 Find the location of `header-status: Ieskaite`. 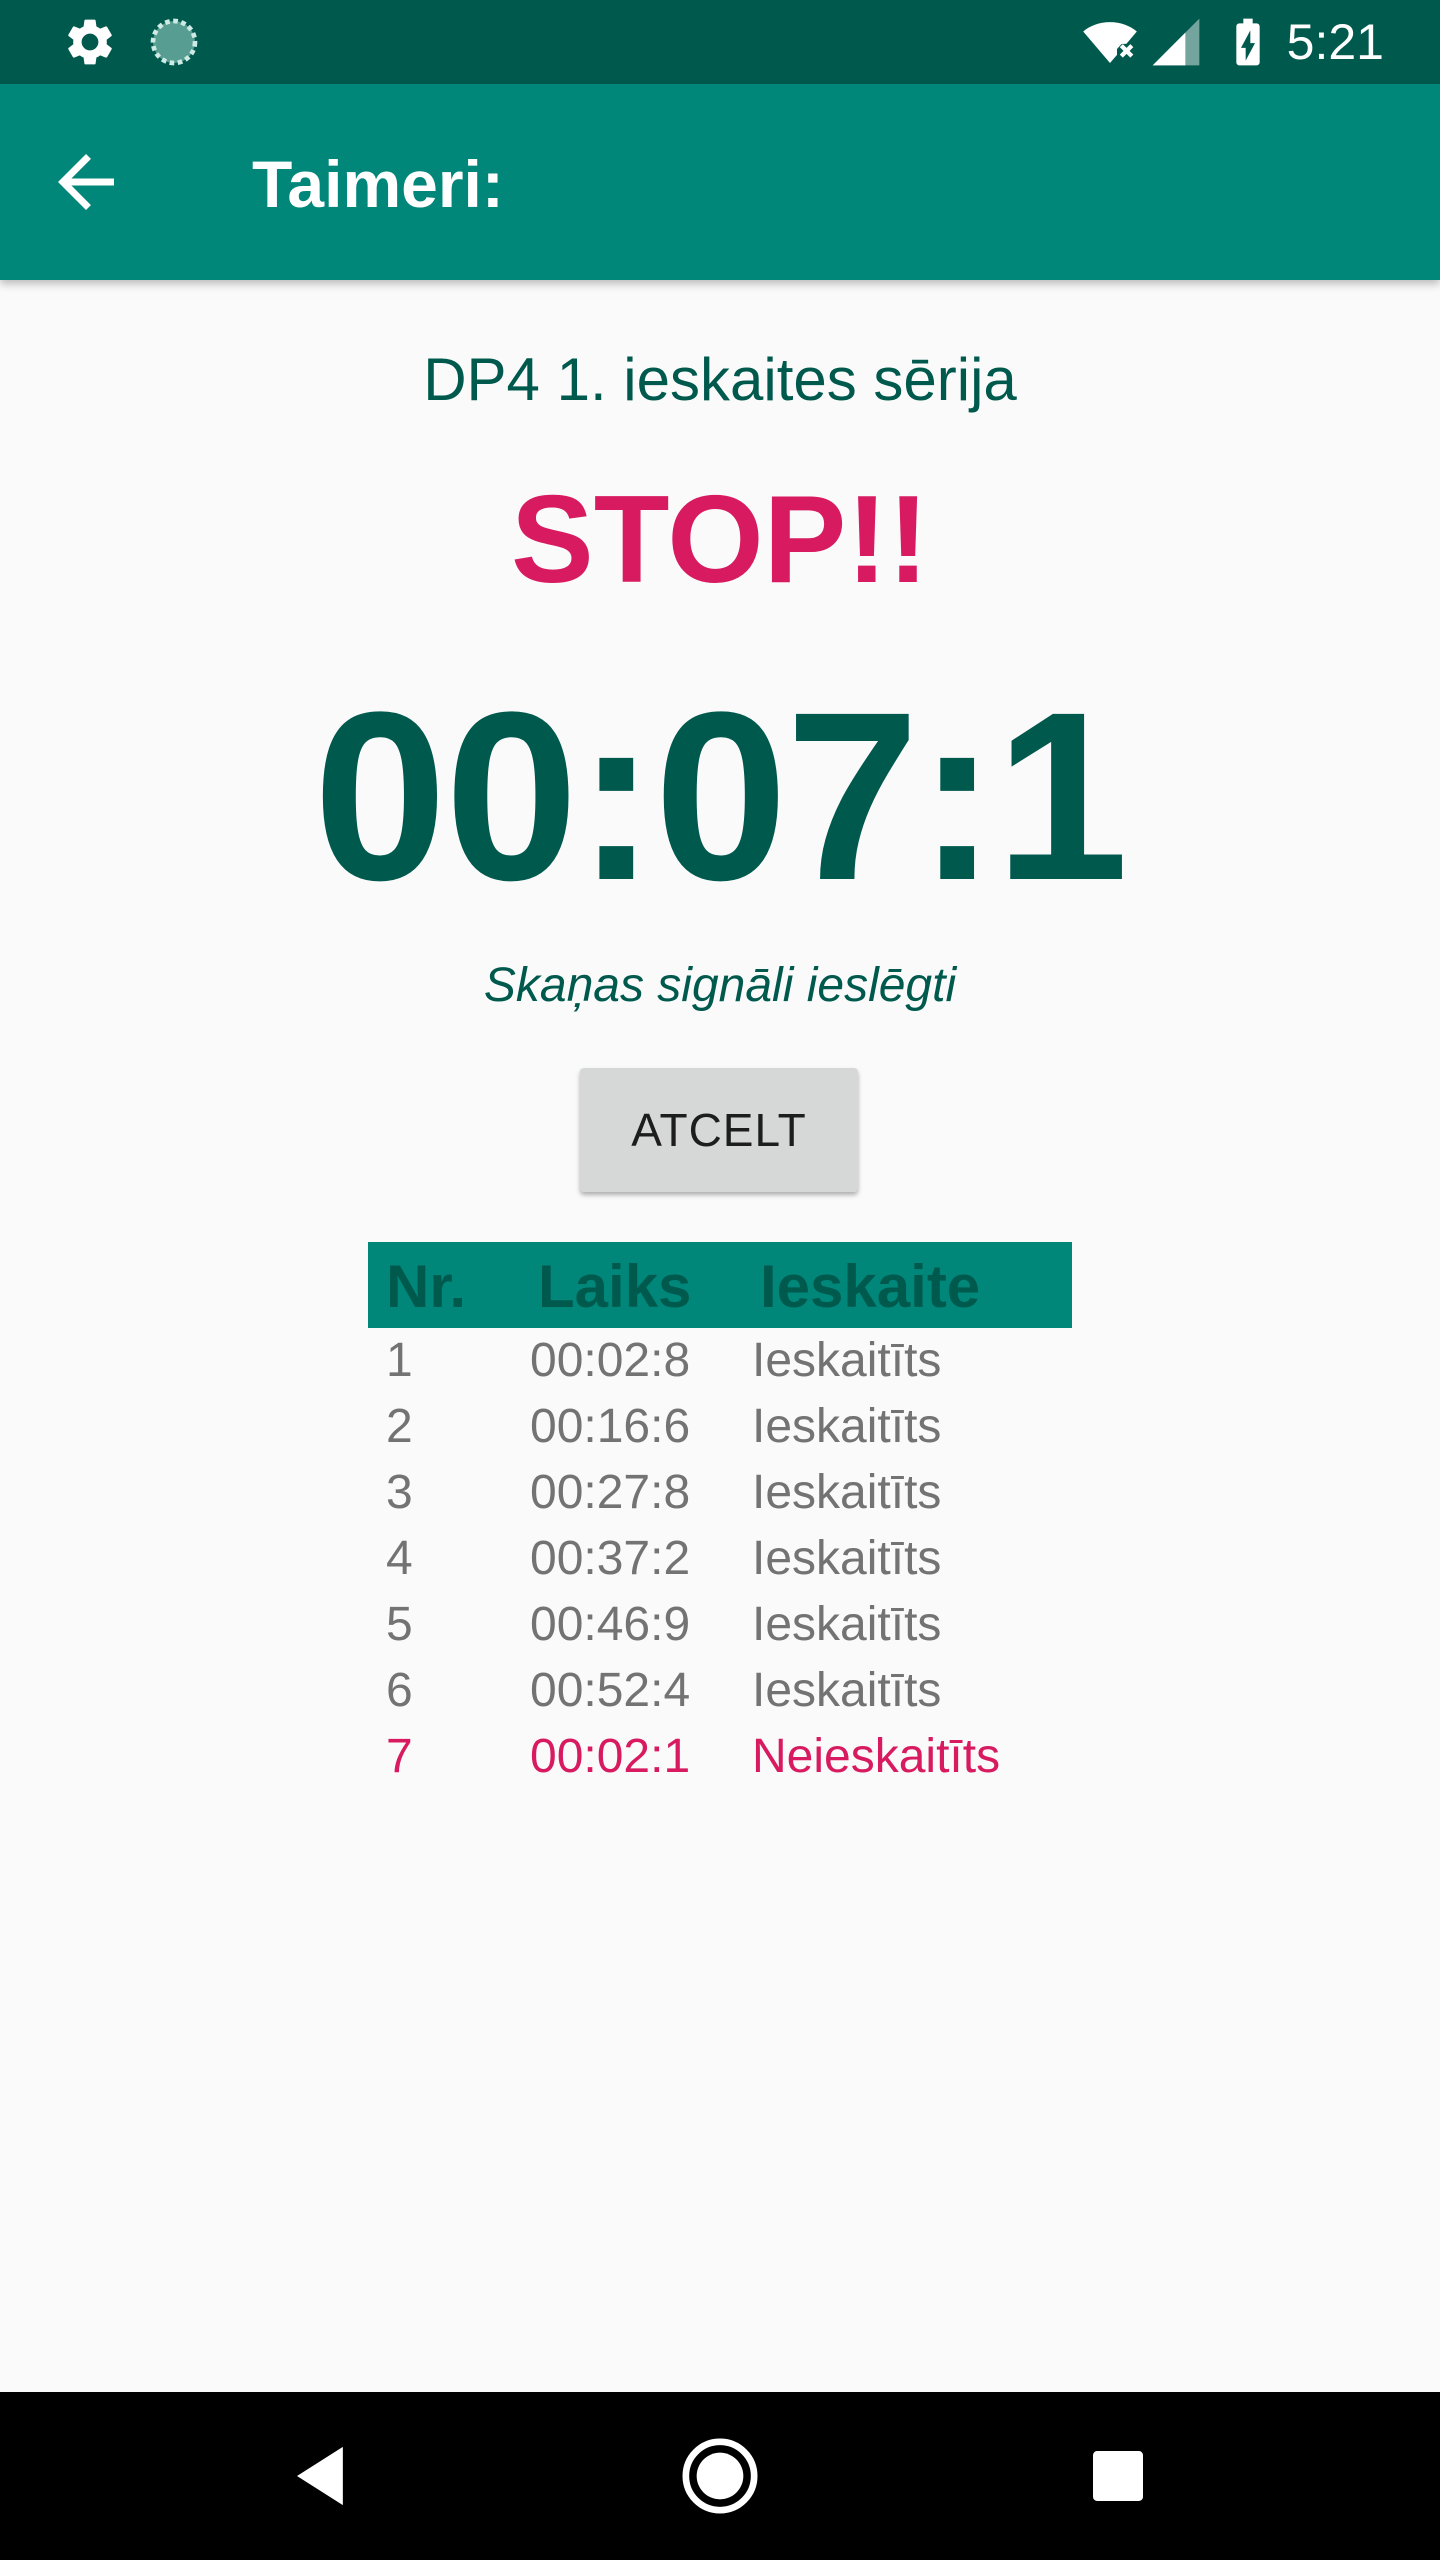

header-status: Ieskaite is located at coordinates (870, 1286).